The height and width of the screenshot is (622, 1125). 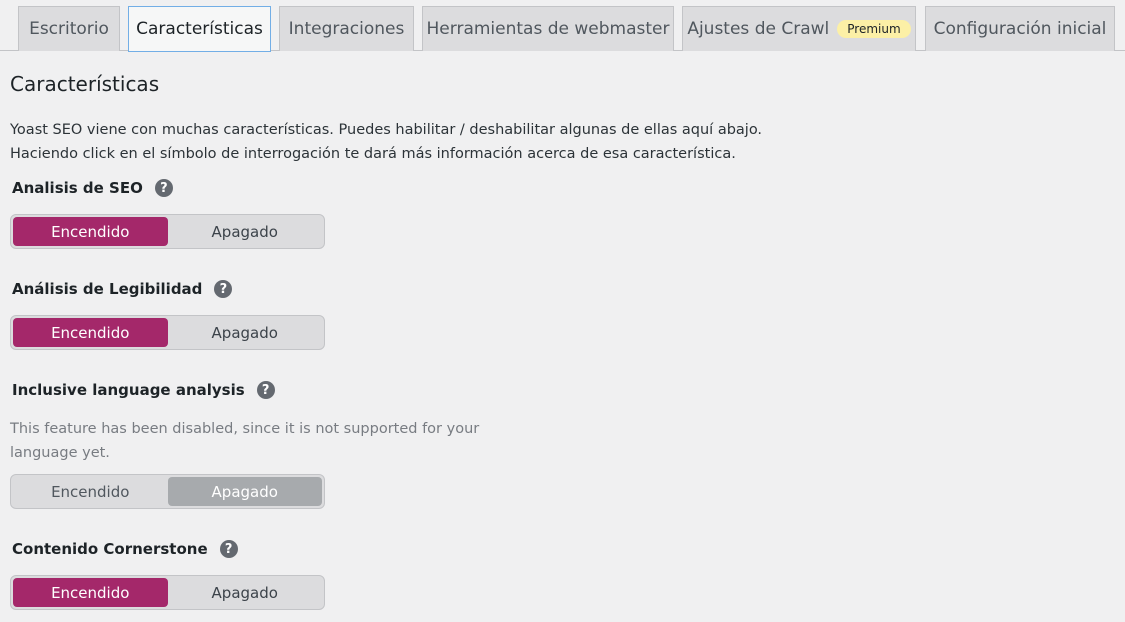 I want to click on feature-label-seo-analysis: Analisis de SEO ?, so click(x=92, y=188).